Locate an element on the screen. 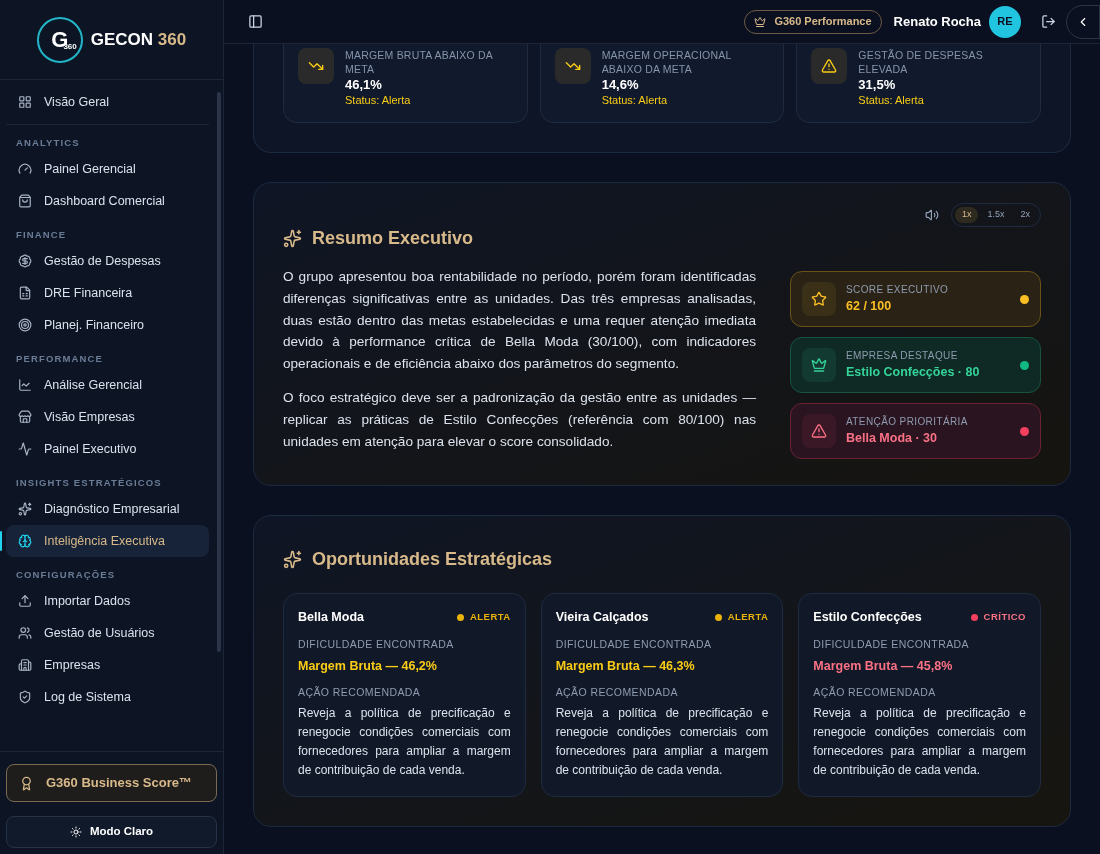  panel-title: Resumo Executivo is located at coordinates (393, 238).